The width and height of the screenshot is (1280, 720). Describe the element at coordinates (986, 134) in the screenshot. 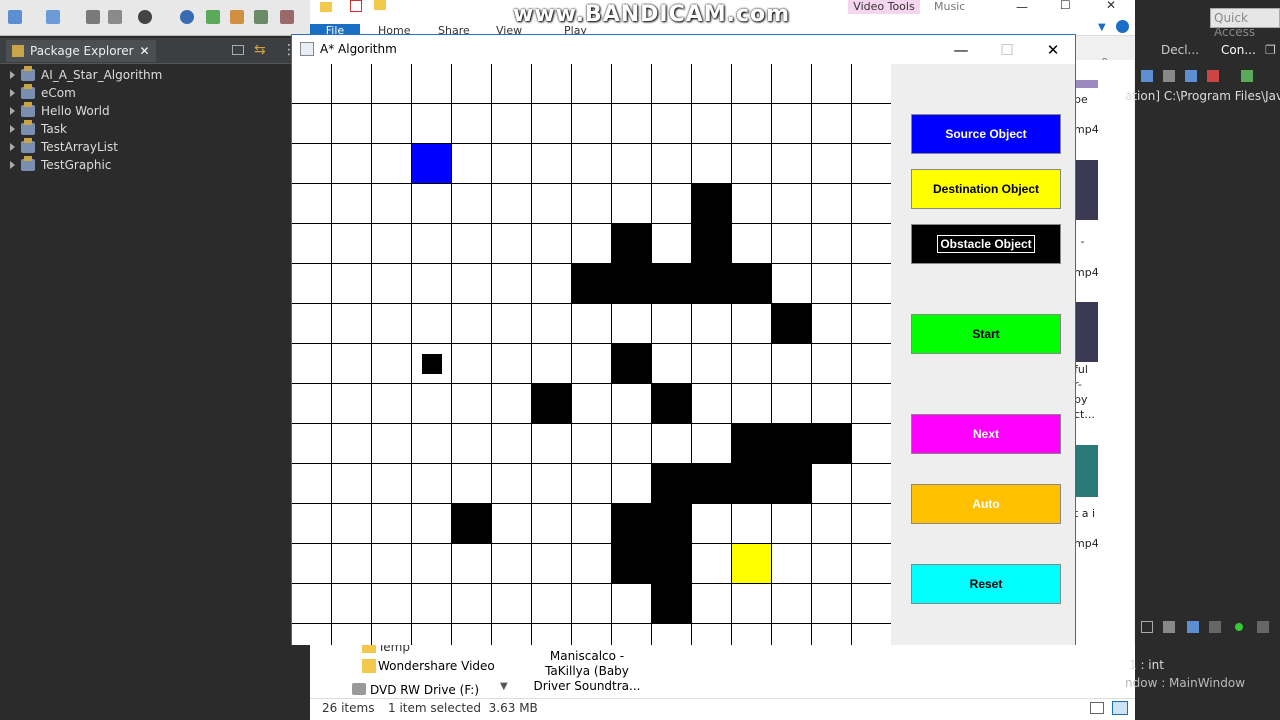

I see `source-button: Source Object` at that location.